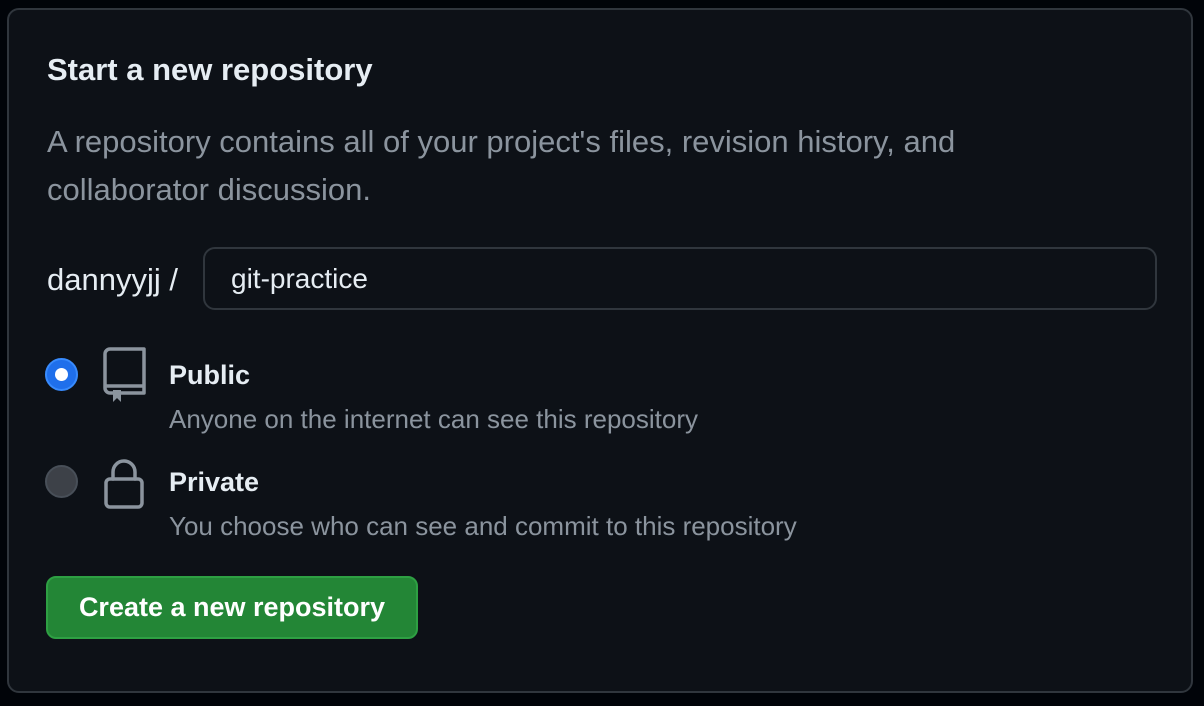 This screenshot has width=1204, height=706. Describe the element at coordinates (210, 69) in the screenshot. I see `panel-title: Start a new repository` at that location.